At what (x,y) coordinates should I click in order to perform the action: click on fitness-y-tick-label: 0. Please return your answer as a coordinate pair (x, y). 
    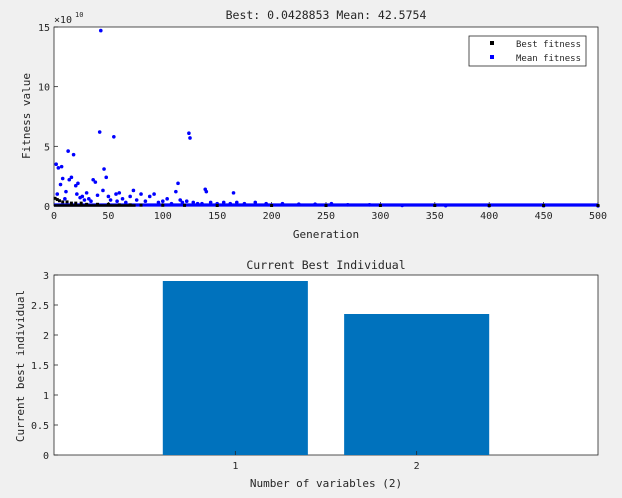
    Looking at the image, I should click on (47, 207).